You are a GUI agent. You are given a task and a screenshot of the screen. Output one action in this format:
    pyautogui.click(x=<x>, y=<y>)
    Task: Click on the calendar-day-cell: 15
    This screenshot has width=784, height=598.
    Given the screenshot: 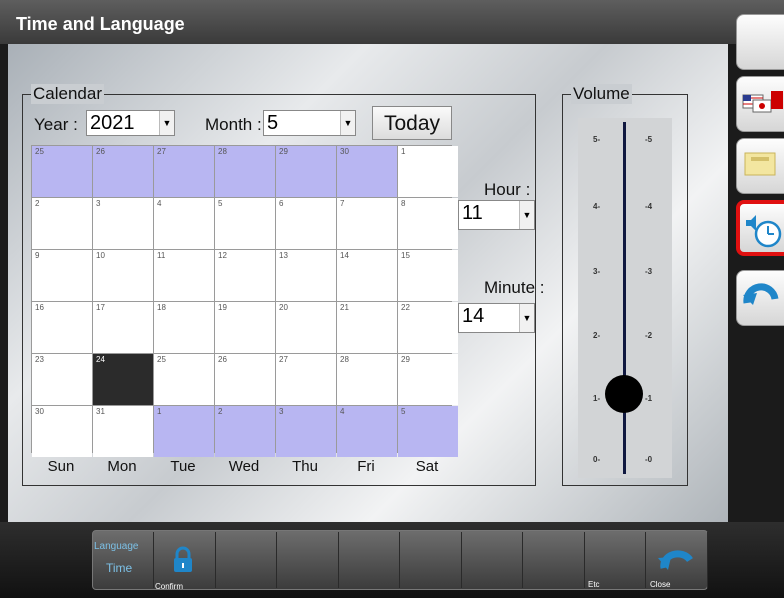 What is the action you would take?
    pyautogui.click(x=428, y=275)
    